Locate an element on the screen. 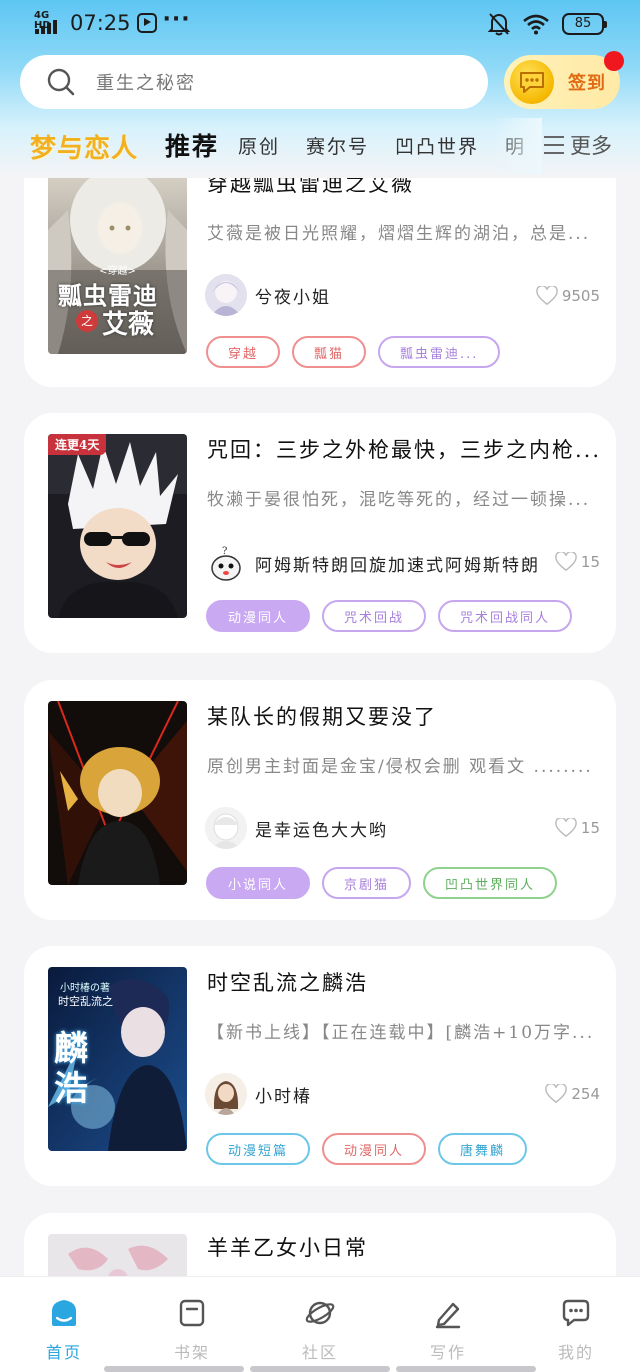 This screenshot has width=640, height=1372. nav-home: 首页 is located at coordinates (64, 1330).